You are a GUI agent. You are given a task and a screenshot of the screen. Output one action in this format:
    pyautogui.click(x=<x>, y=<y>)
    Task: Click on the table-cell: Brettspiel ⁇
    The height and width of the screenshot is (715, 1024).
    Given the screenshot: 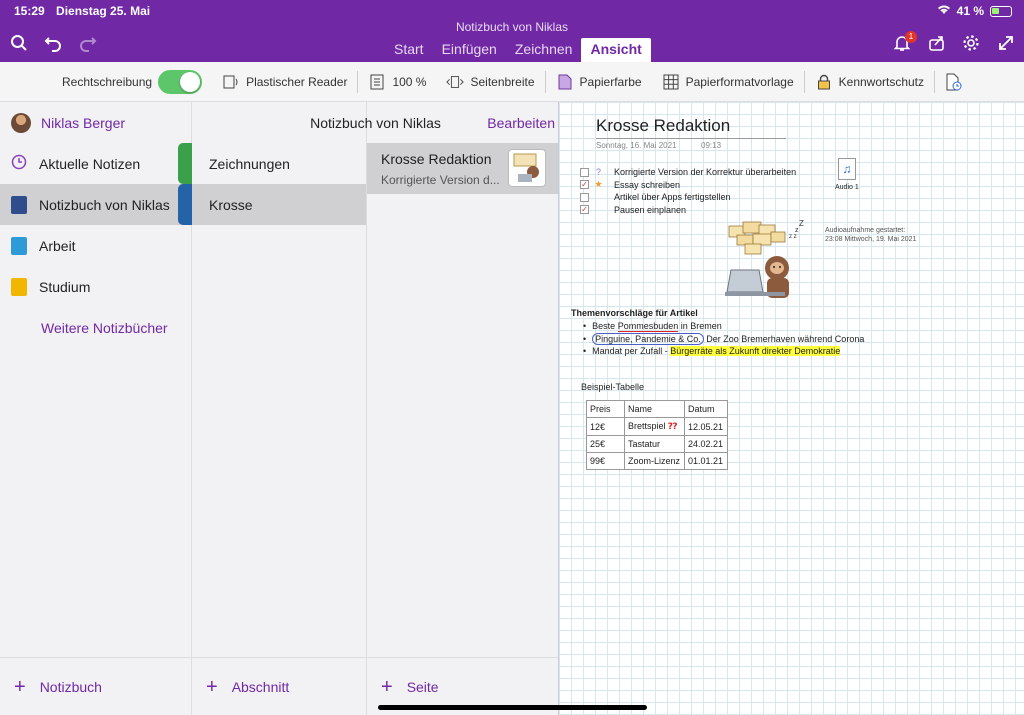 What is the action you would take?
    pyautogui.click(x=654, y=426)
    